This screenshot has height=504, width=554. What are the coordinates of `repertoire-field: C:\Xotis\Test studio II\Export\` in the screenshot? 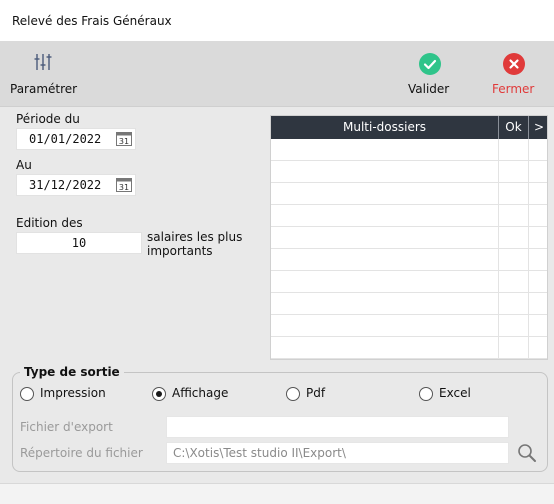 It's located at (337, 453).